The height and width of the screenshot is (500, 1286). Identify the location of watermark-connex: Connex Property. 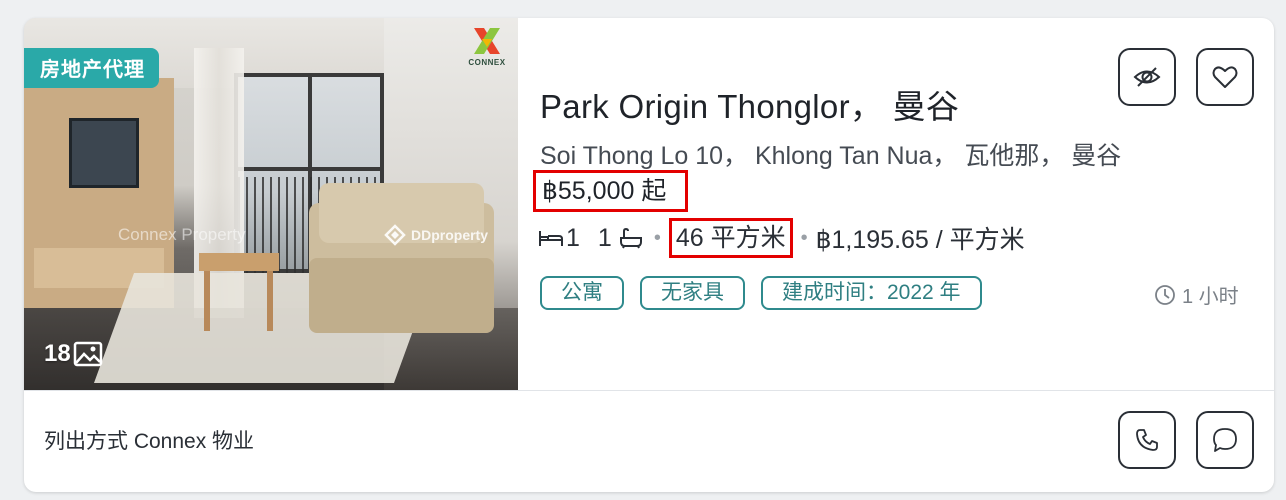
(182, 234).